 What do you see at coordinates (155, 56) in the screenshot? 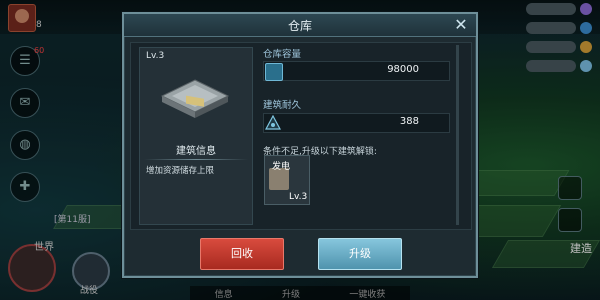
I see `building-level: Lv.3` at bounding box center [155, 56].